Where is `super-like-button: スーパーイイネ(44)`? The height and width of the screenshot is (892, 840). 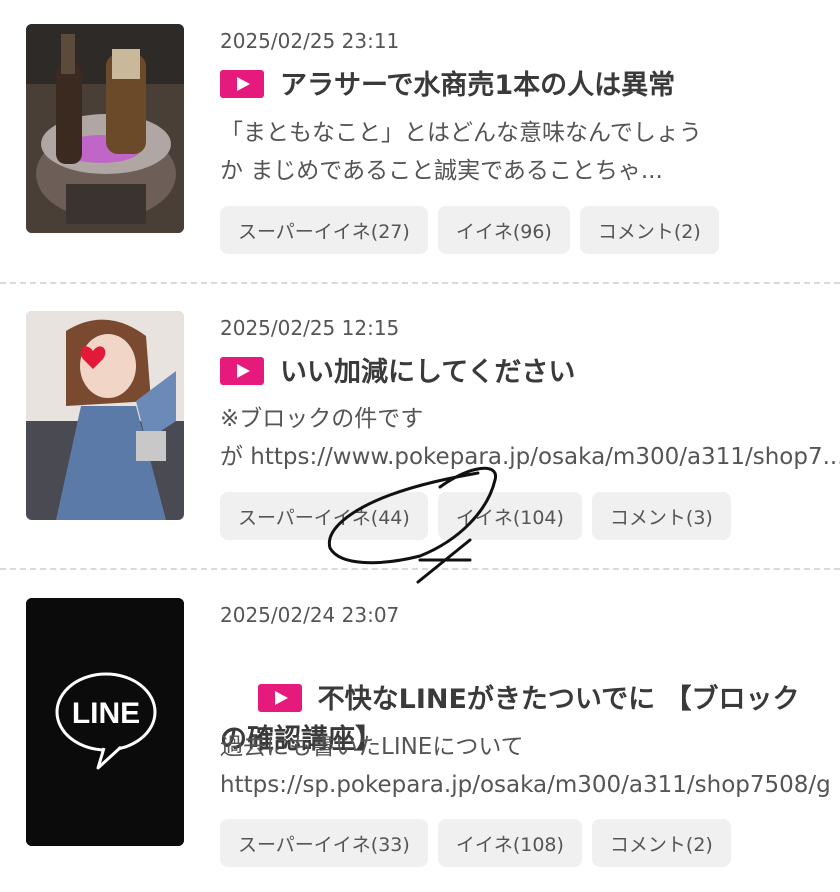 super-like-button: スーパーイイネ(44) is located at coordinates (324, 516).